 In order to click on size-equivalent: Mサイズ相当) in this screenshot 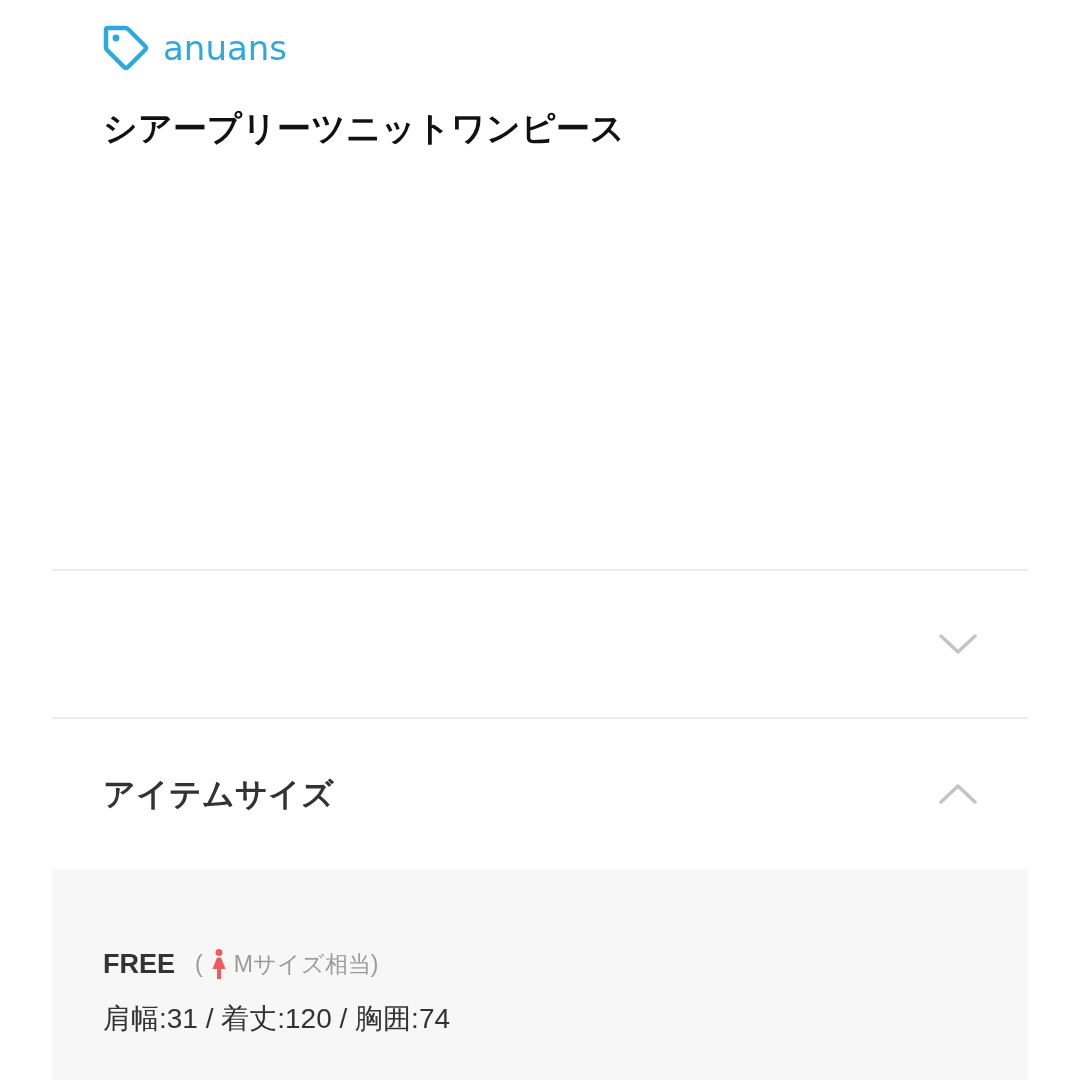, I will do `click(306, 964)`.